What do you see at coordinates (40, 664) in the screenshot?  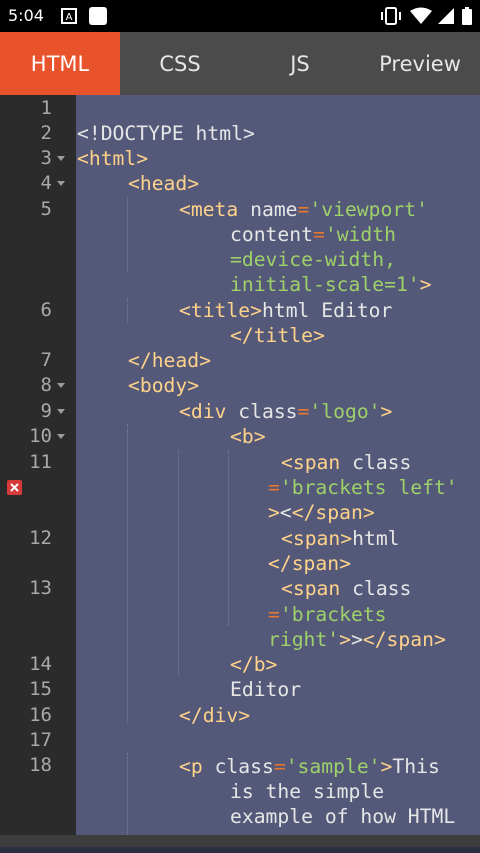 I see `line-number: 14` at bounding box center [40, 664].